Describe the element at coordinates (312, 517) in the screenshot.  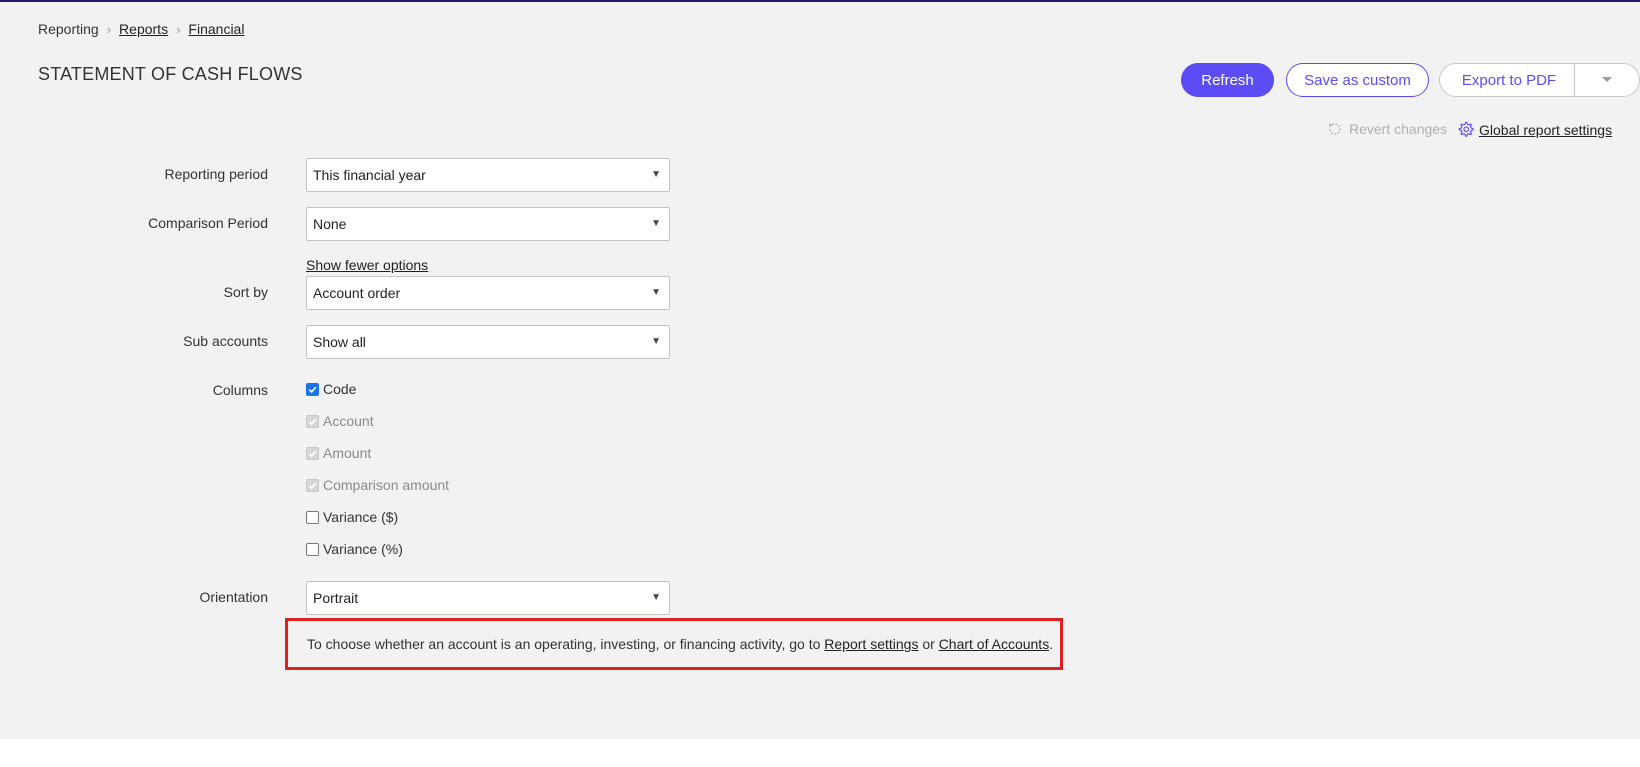
I see `checkbox-variance-dollar` at that location.